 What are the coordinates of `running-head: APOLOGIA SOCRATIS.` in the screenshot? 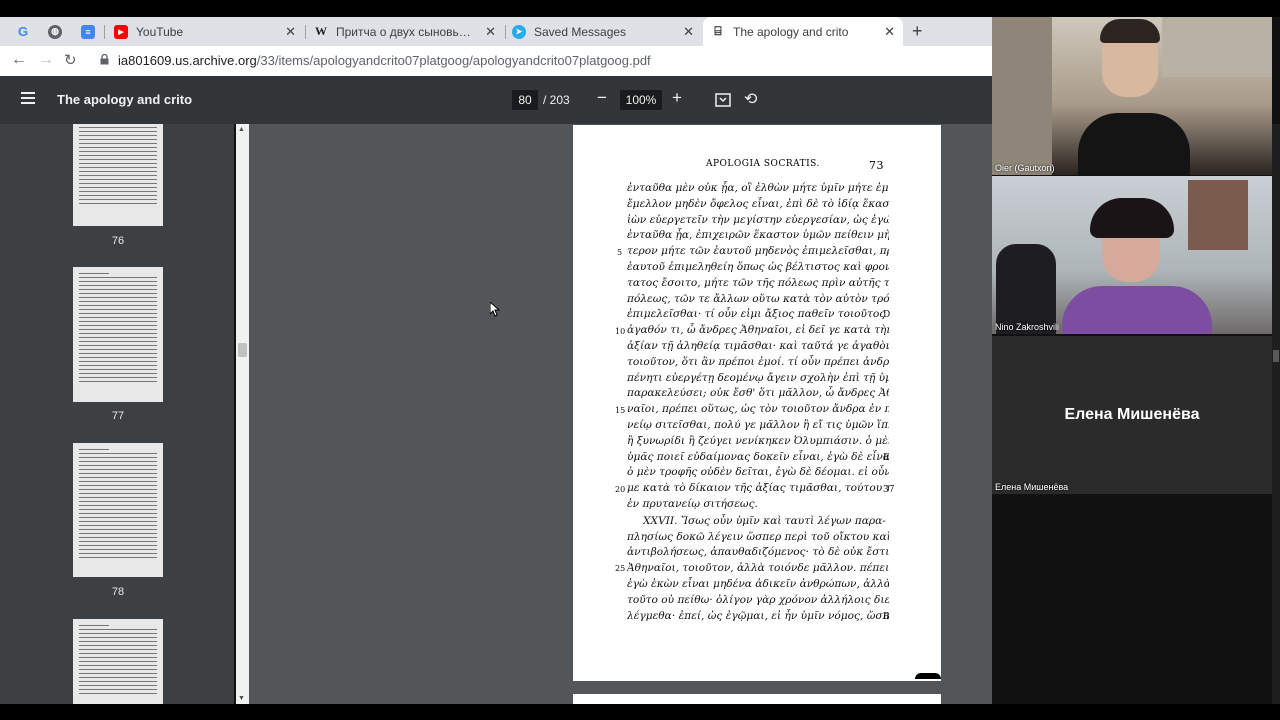 It's located at (763, 164).